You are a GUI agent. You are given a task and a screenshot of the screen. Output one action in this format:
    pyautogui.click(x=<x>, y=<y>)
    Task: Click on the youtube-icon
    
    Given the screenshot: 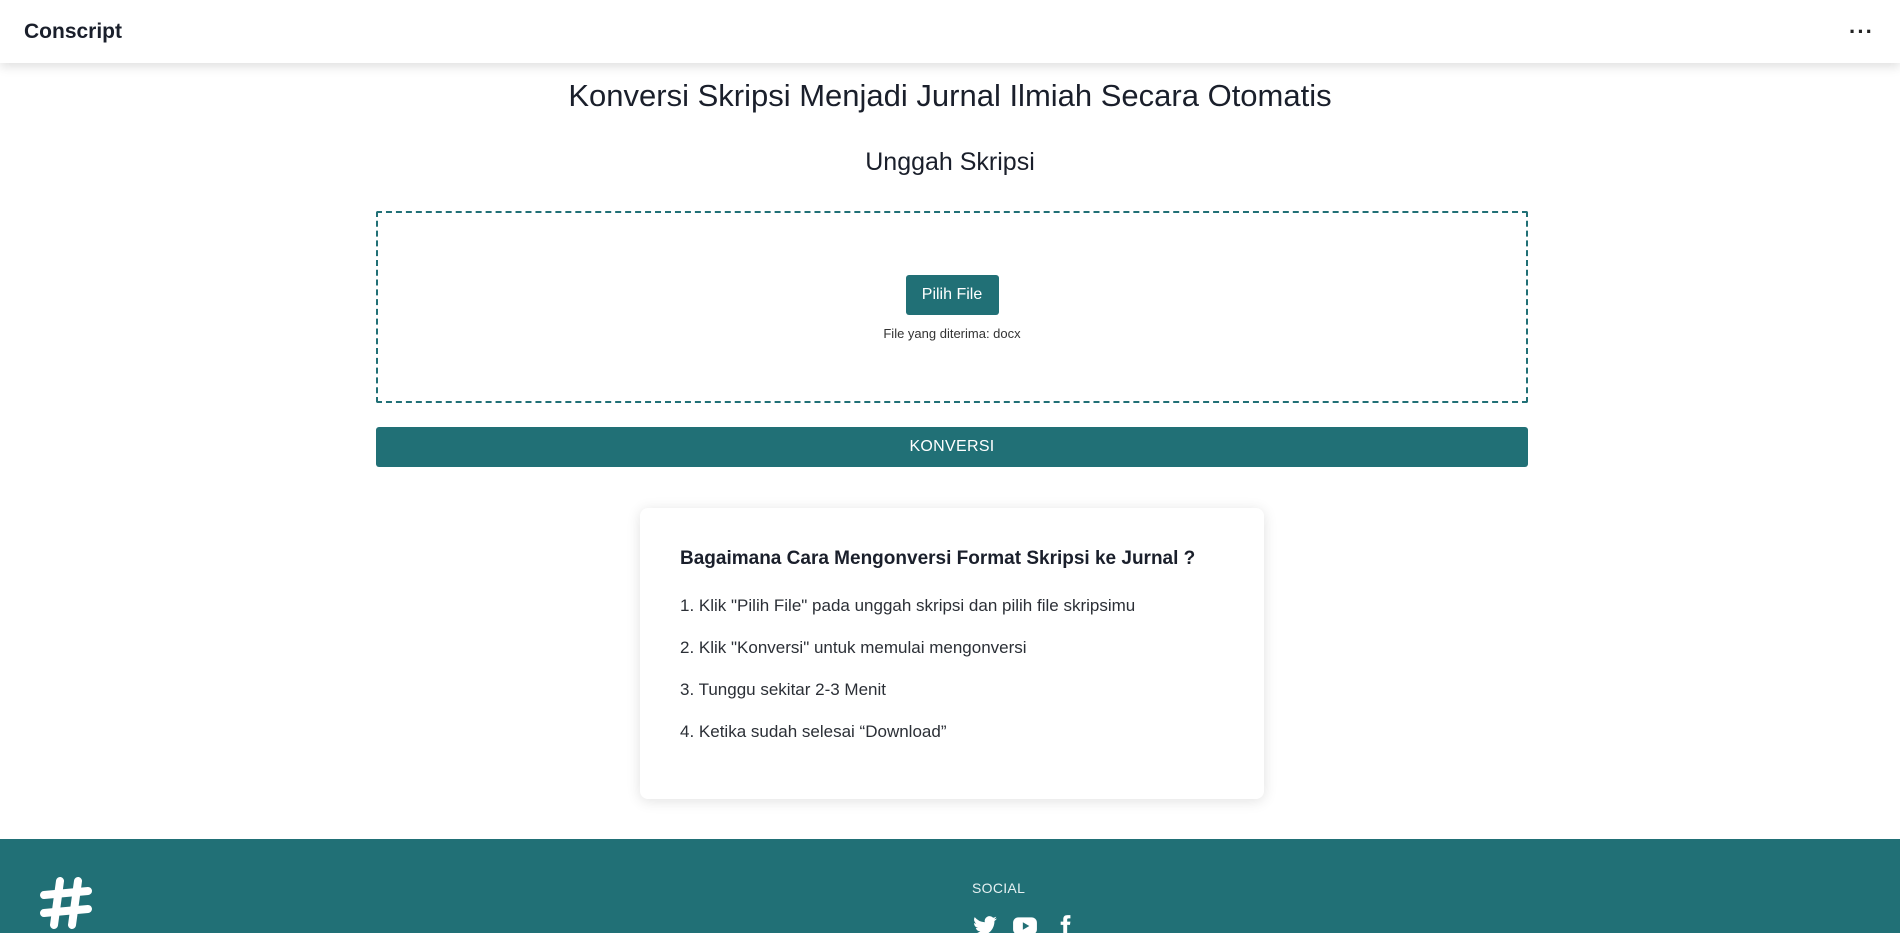 What is the action you would take?
    pyautogui.click(x=1025, y=926)
    